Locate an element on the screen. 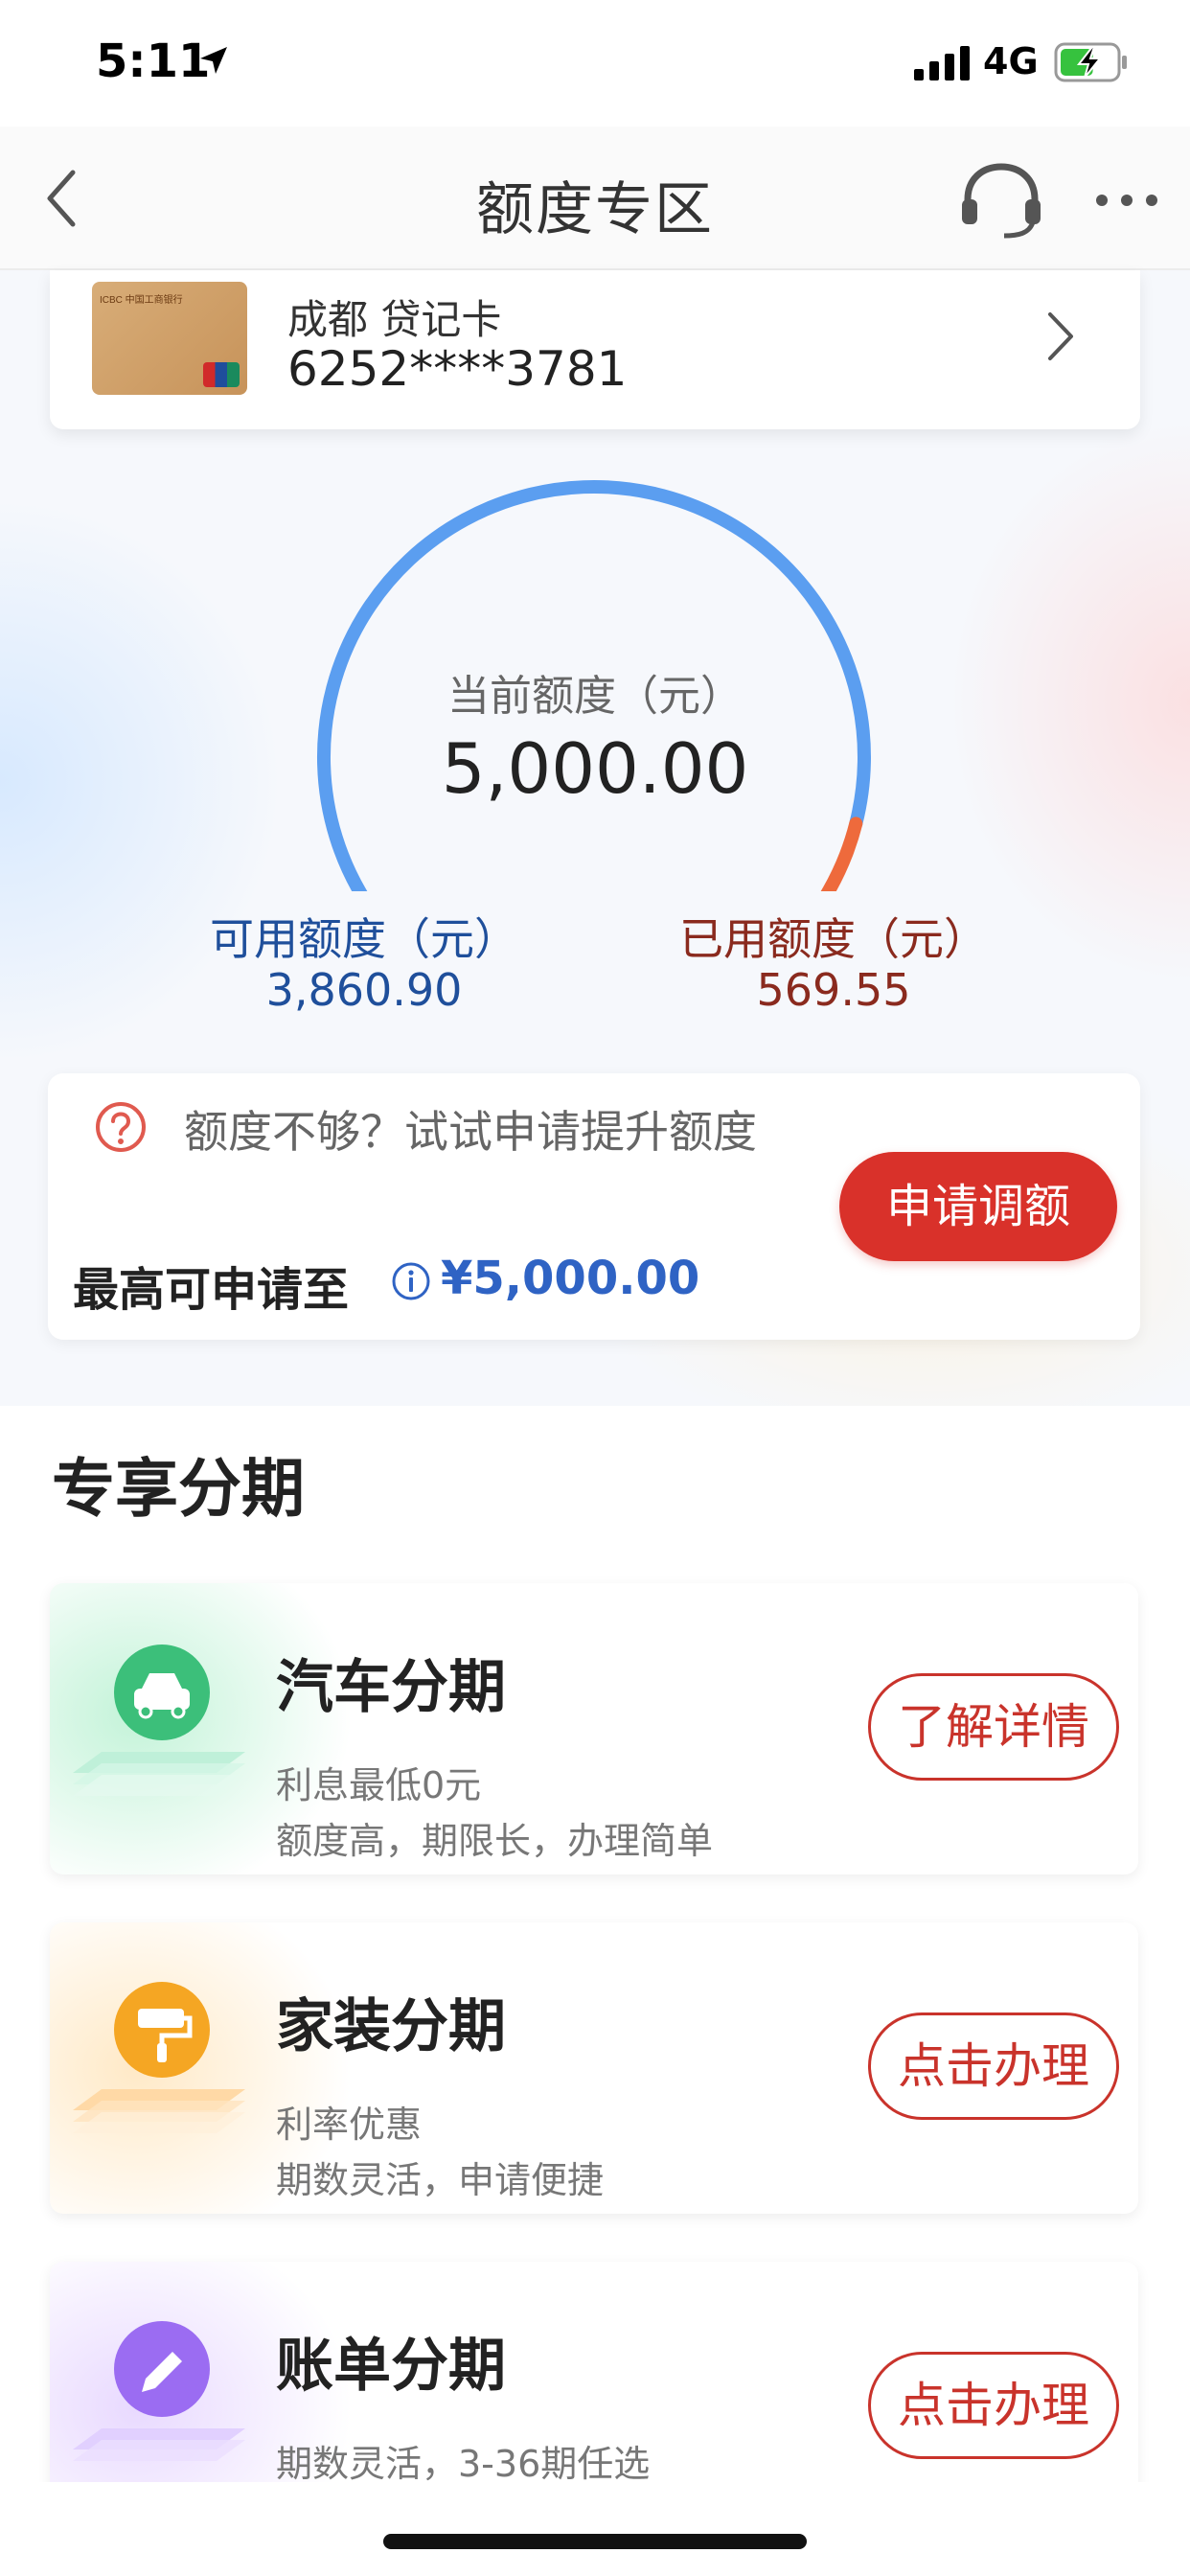 The image size is (1190, 2576). max-apply-label: 最高可申请至 is located at coordinates (212, 1290).